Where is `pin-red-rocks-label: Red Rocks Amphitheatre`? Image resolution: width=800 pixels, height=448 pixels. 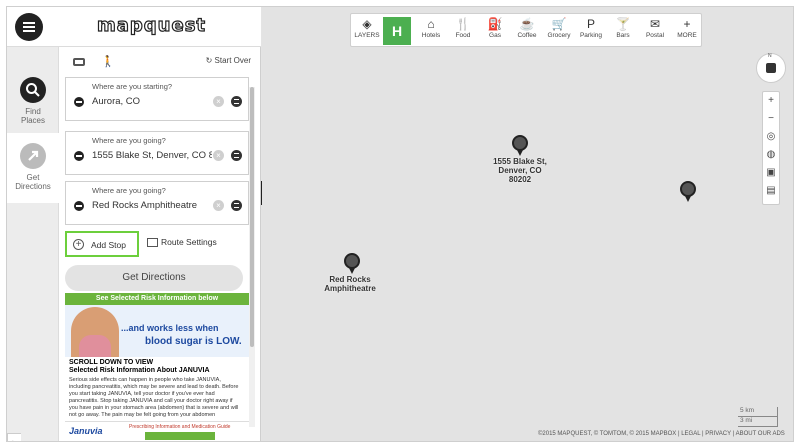 pin-red-rocks-label: Red Rocks Amphitheatre is located at coordinates (350, 284).